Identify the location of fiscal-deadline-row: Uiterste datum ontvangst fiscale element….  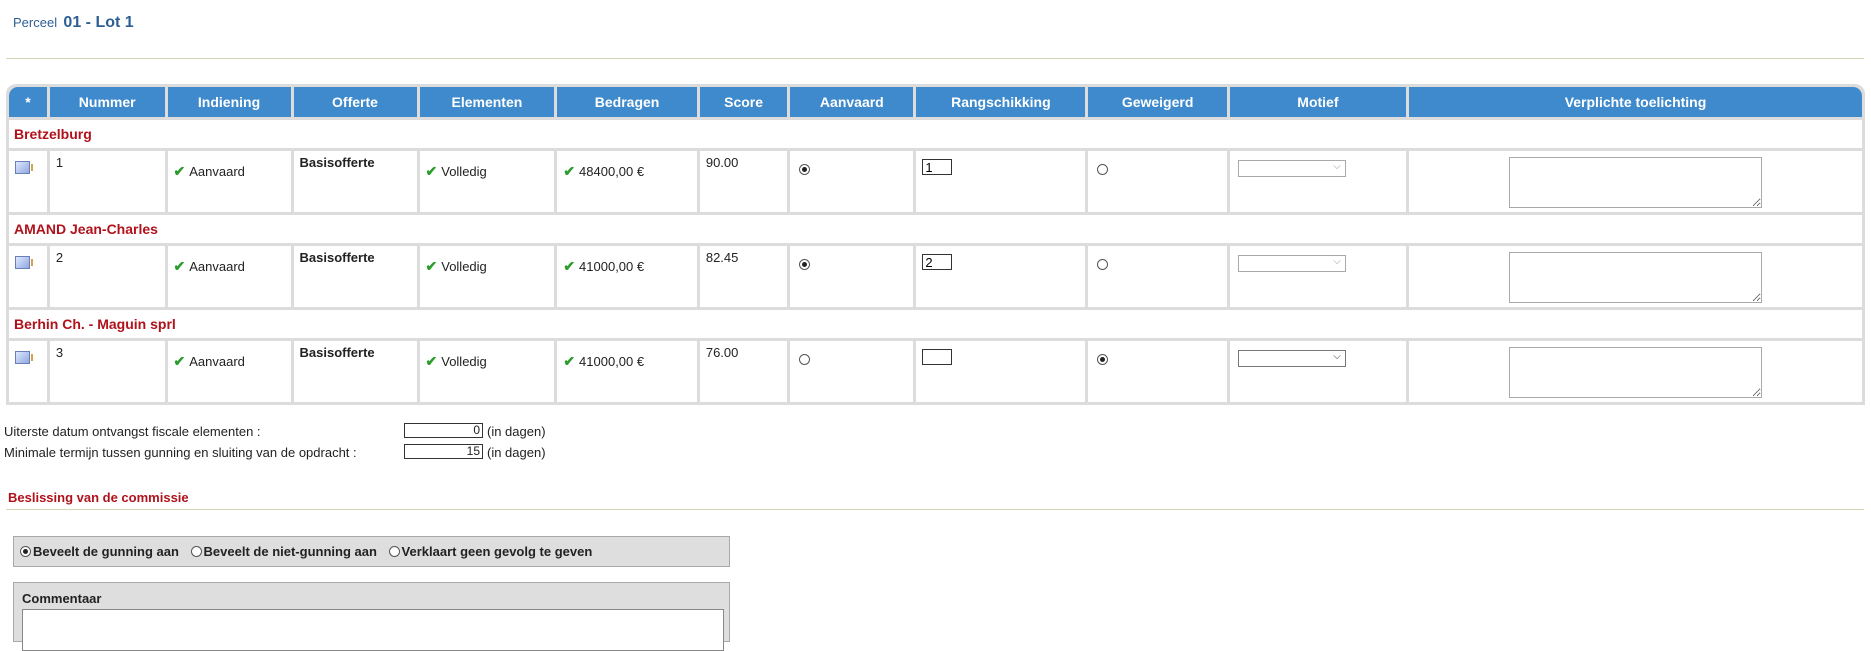
(275, 431).